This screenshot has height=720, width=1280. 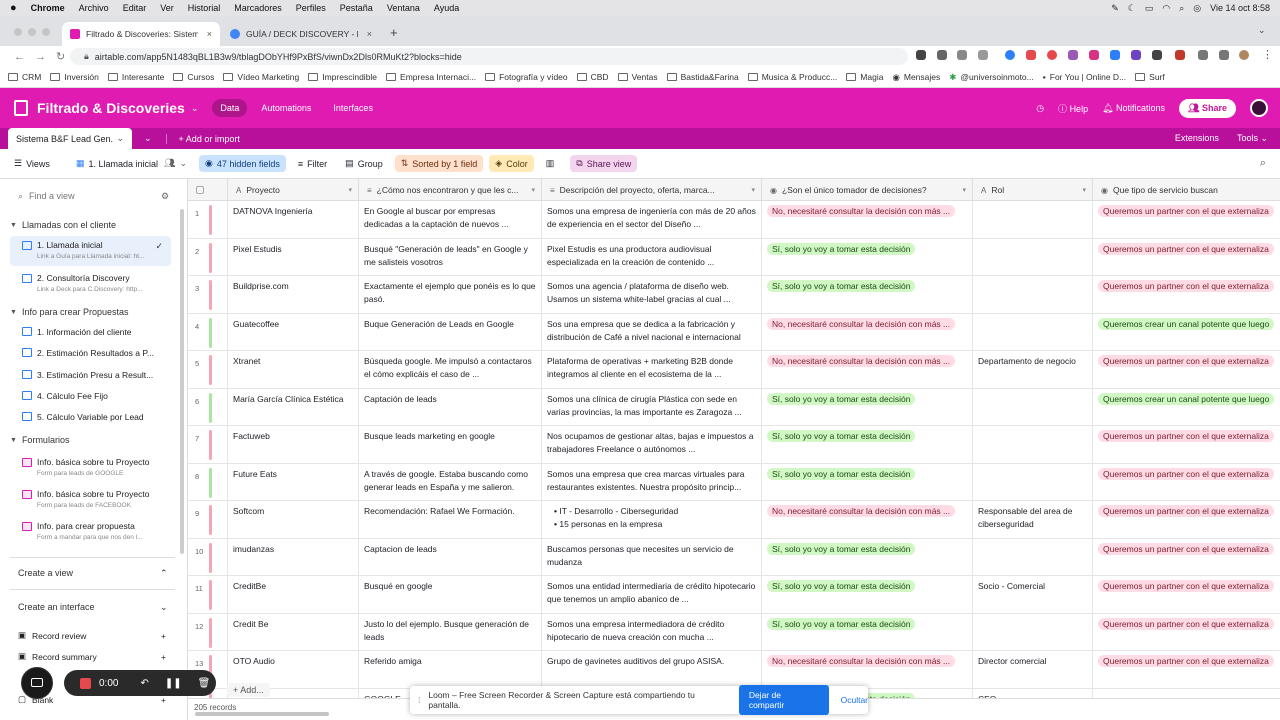 What do you see at coordinates (195, 108) in the screenshot?
I see `chevron-down-icon: ⌄` at bounding box center [195, 108].